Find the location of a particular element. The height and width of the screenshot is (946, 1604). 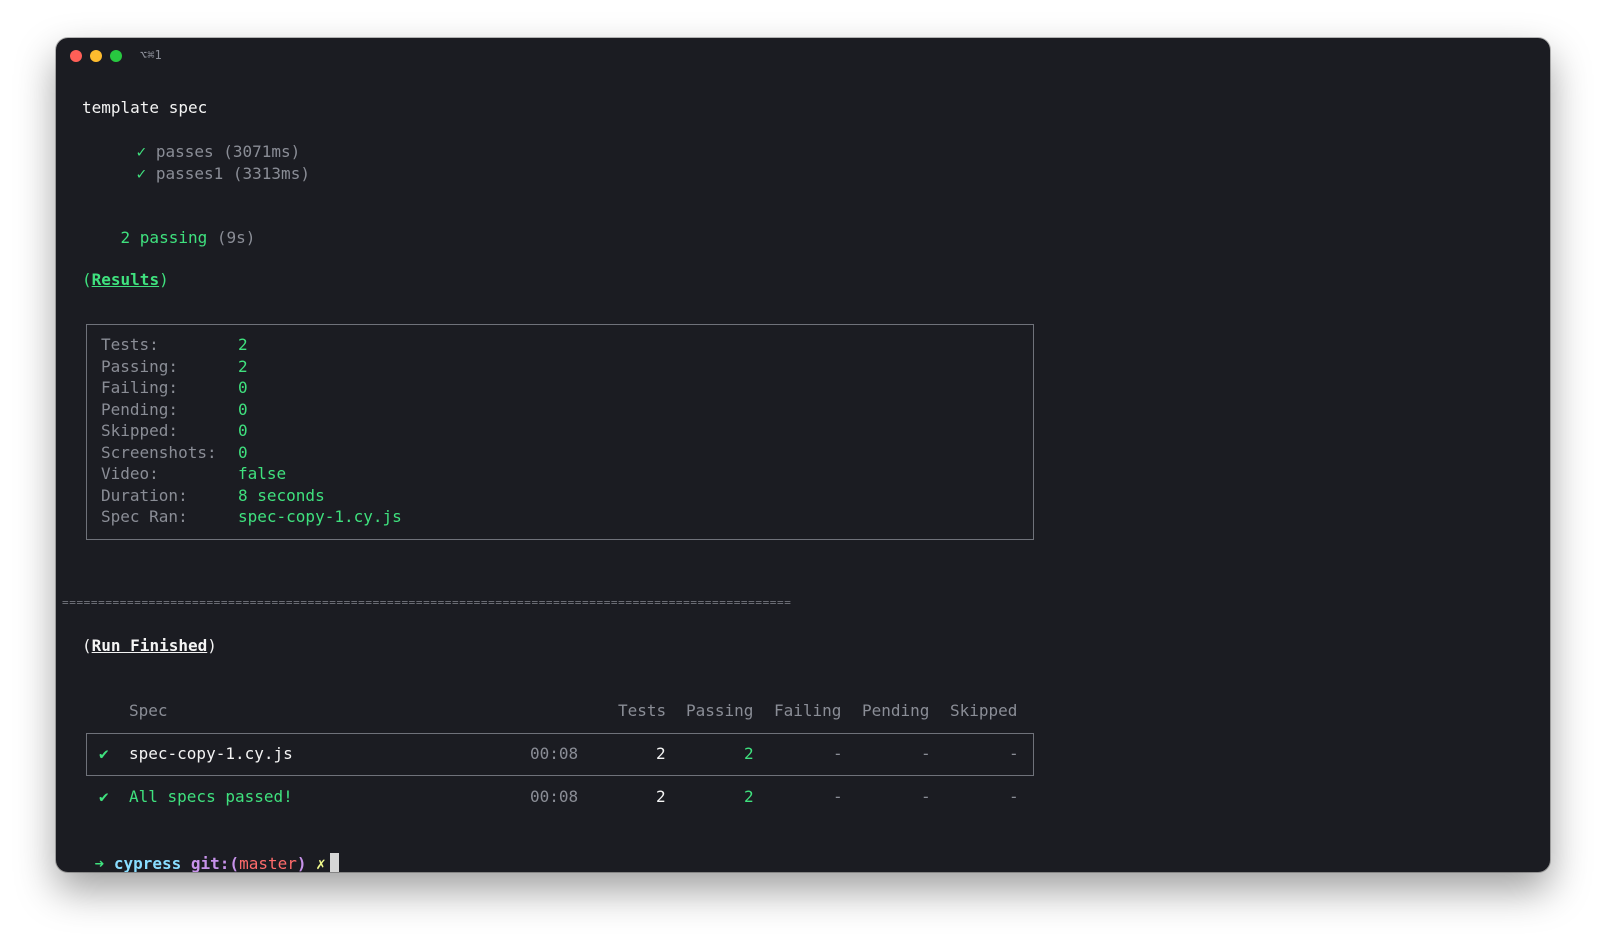

results-key: Passing: is located at coordinates (140, 366).